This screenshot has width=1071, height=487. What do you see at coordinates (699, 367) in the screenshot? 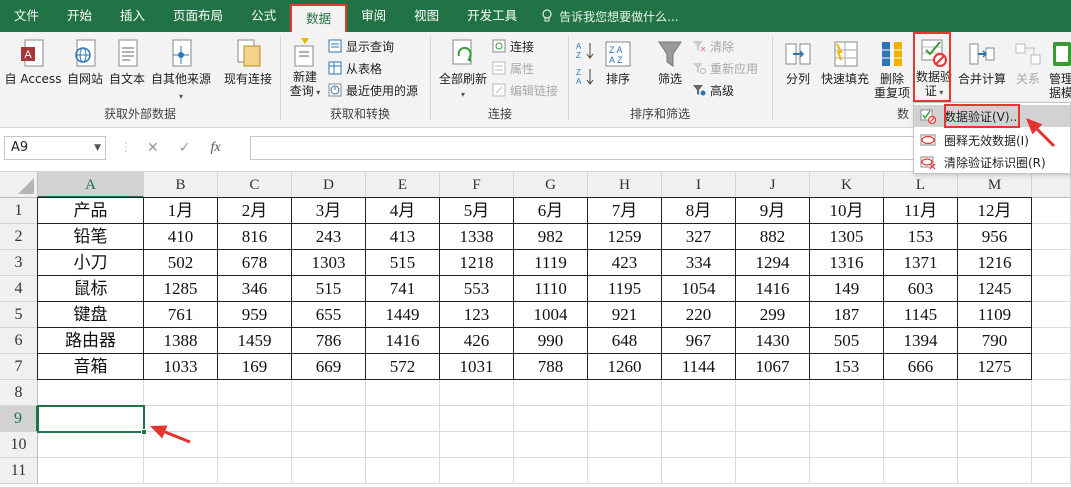
I see `table-cell: 1144` at bounding box center [699, 367].